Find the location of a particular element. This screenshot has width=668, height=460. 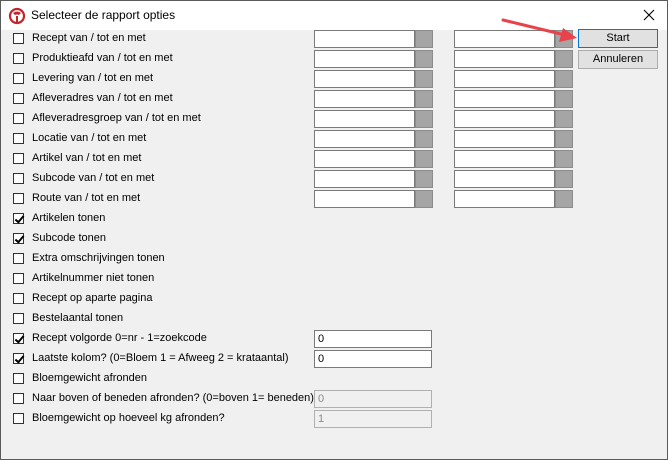

range-row-7-label: Subcode van / tot en met is located at coordinates (93, 178).